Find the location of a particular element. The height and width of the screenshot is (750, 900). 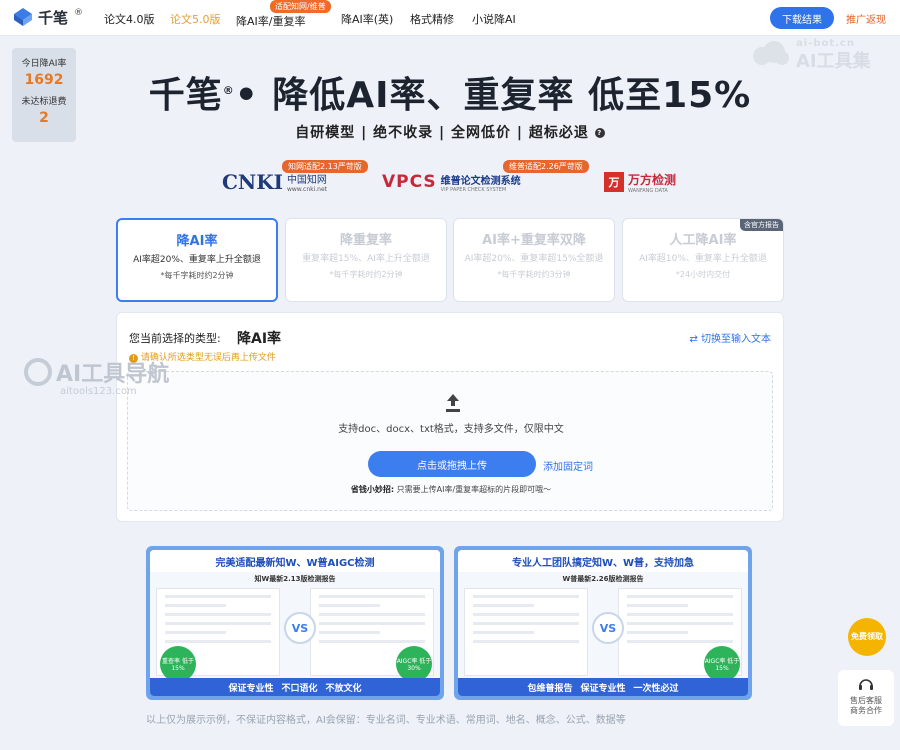

brand-logo: 千笔 is located at coordinates (40, 17).